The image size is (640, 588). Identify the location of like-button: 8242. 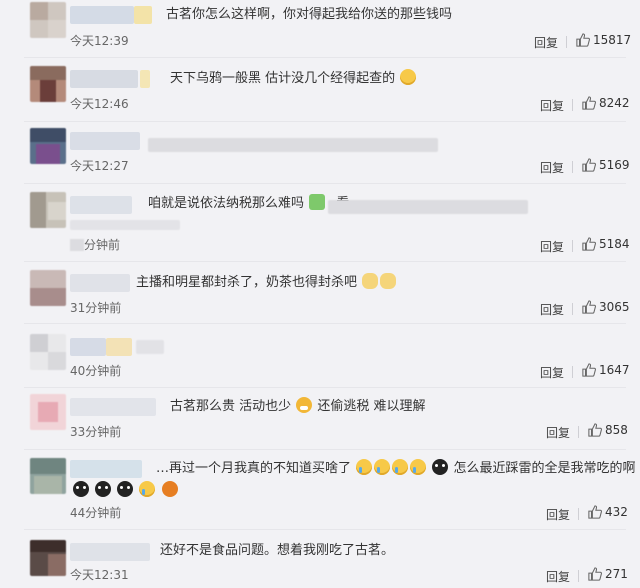
(606, 103).